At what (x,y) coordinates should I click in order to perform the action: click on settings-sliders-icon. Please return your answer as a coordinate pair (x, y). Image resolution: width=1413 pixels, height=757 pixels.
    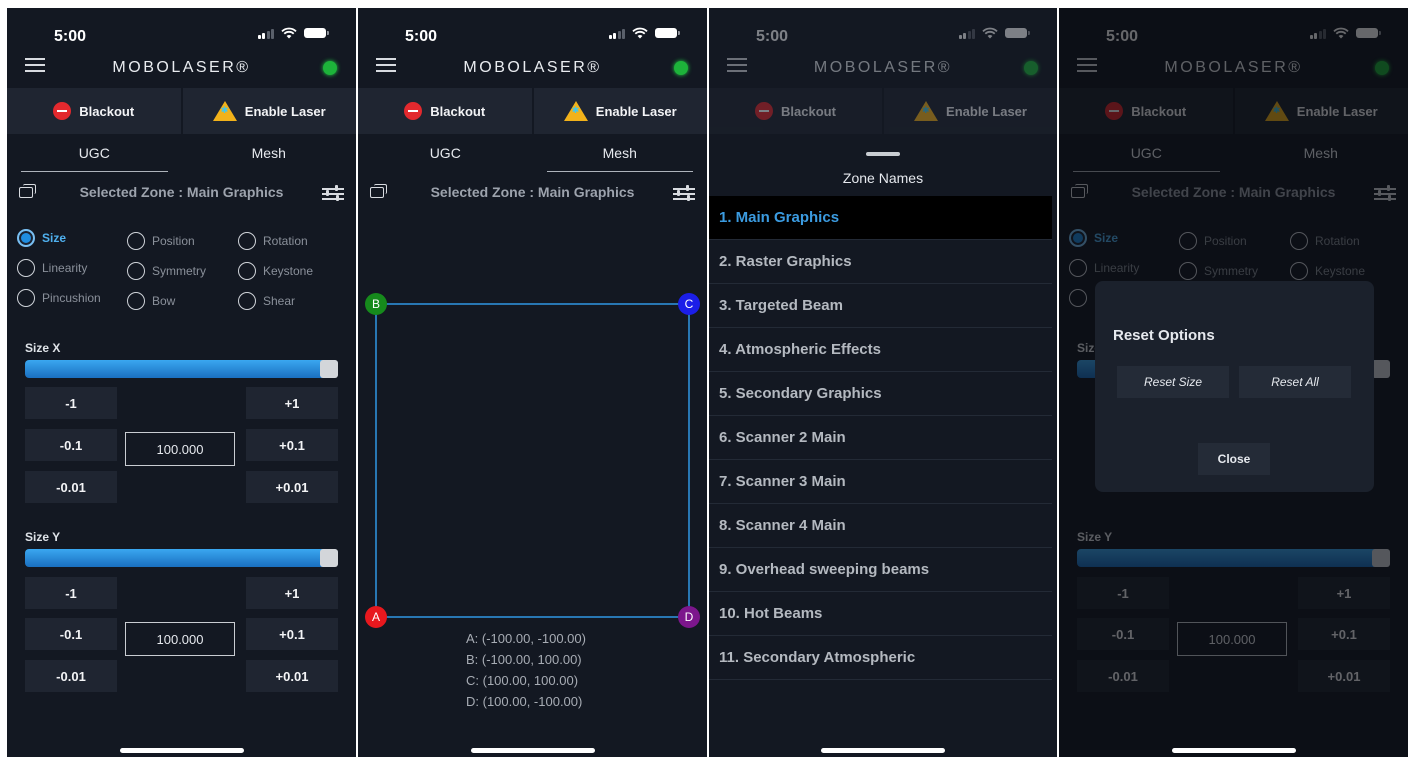
    Looking at the image, I should click on (333, 193).